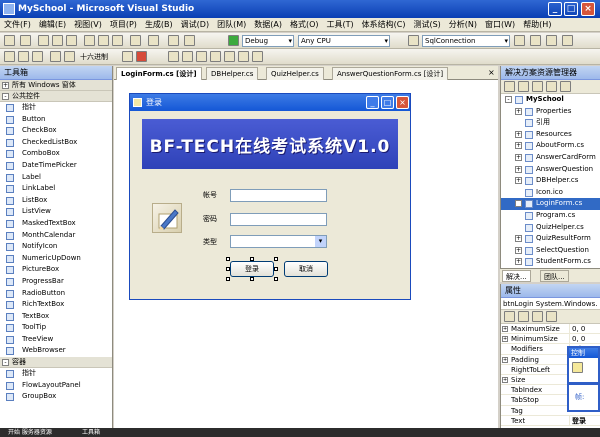 This screenshot has width=600, height=437. What do you see at coordinates (550, 262) in the screenshot?
I see `tree-item: + StudentForm.cs` at bounding box center [550, 262].